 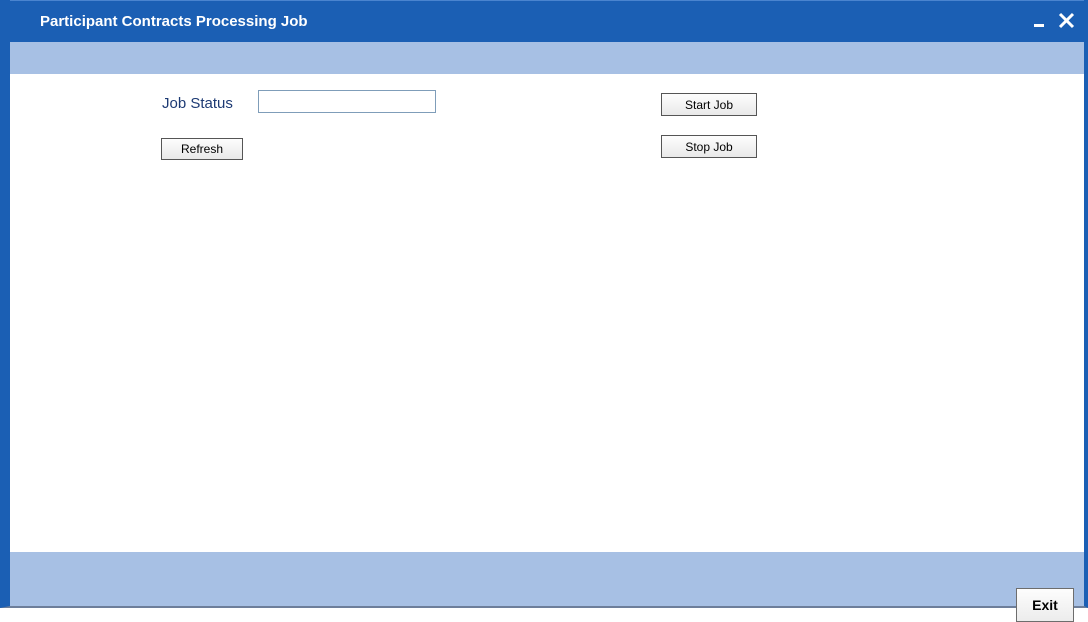 What do you see at coordinates (547, 21) in the screenshot?
I see `title-bar: Participant Contracts Processing Job` at bounding box center [547, 21].